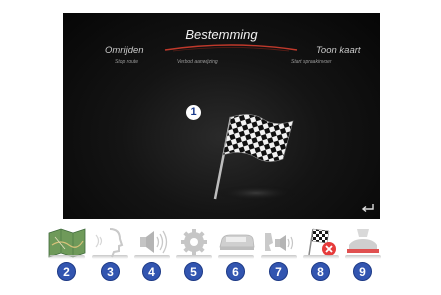  I want to click on function-toolbar, so click(235, 245).